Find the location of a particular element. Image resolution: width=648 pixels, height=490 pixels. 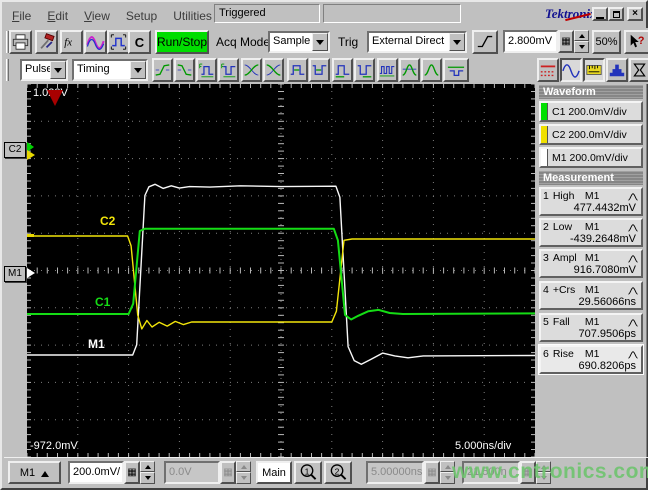

measurement-item-fall: 5 Fall M1 707.9506ps is located at coordinates (591, 327).